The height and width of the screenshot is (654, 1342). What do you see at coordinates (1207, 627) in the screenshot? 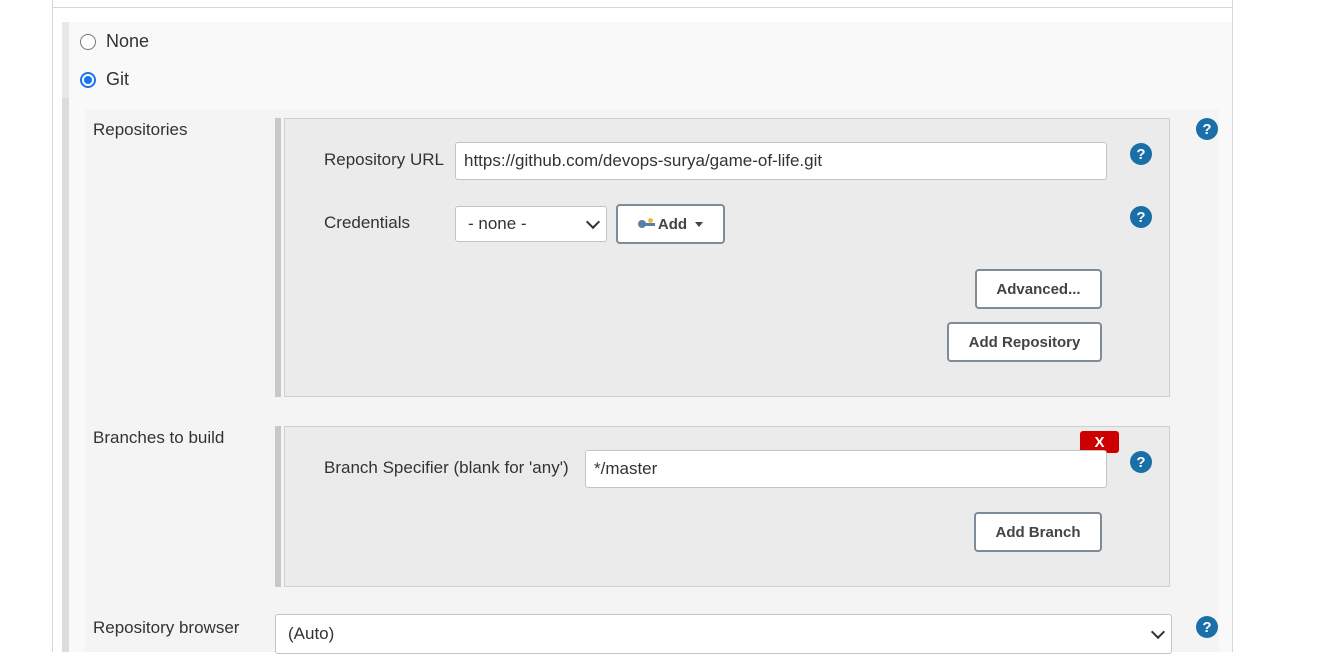
I see `repository-browser-help-icon: ?` at bounding box center [1207, 627].